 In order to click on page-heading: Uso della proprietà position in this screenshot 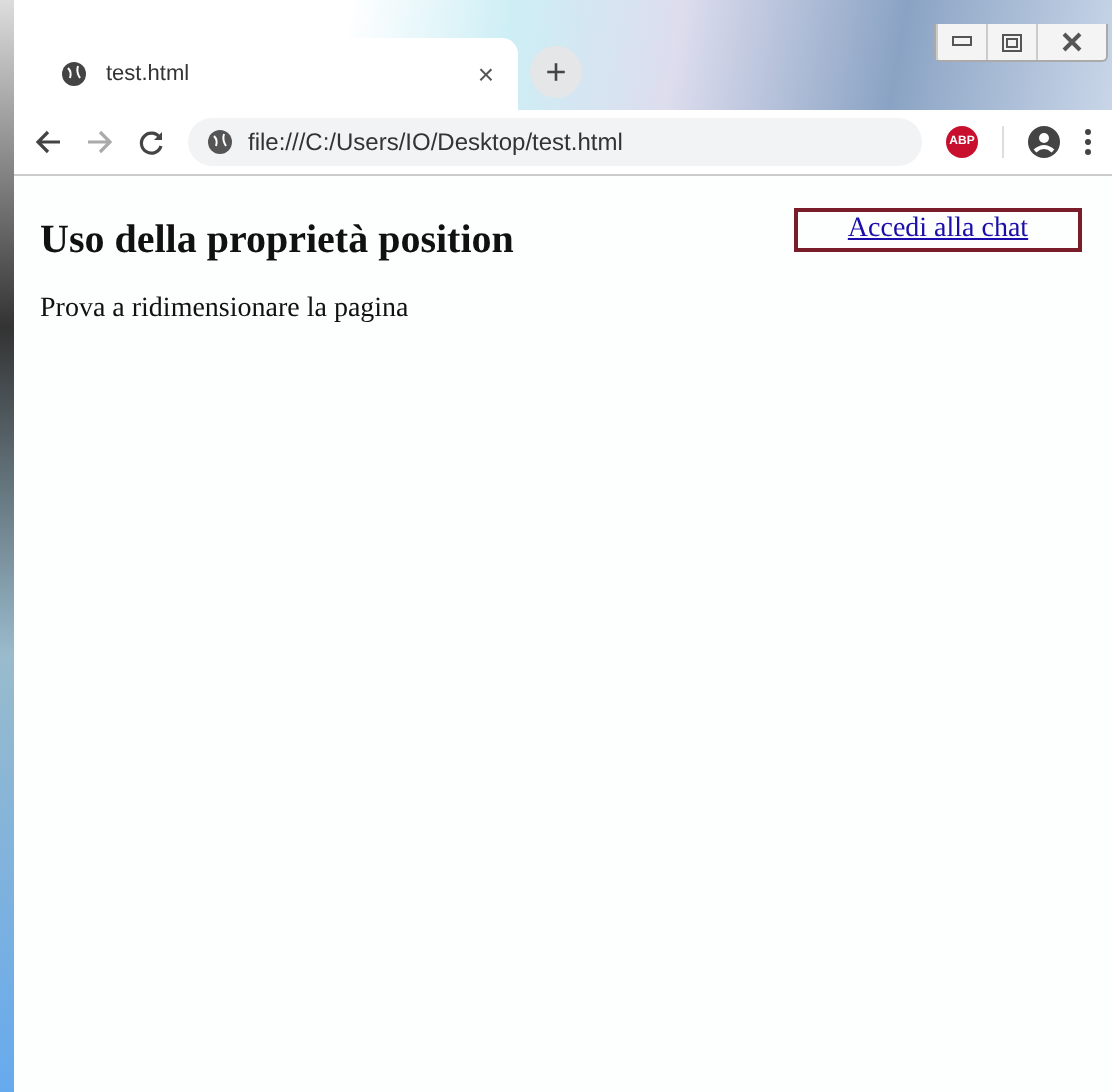, I will do `click(277, 241)`.